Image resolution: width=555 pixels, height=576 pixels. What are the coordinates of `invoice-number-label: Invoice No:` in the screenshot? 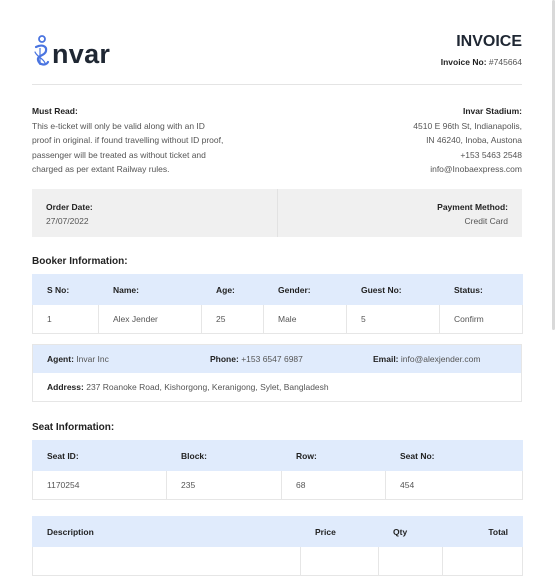 It's located at (463, 62).